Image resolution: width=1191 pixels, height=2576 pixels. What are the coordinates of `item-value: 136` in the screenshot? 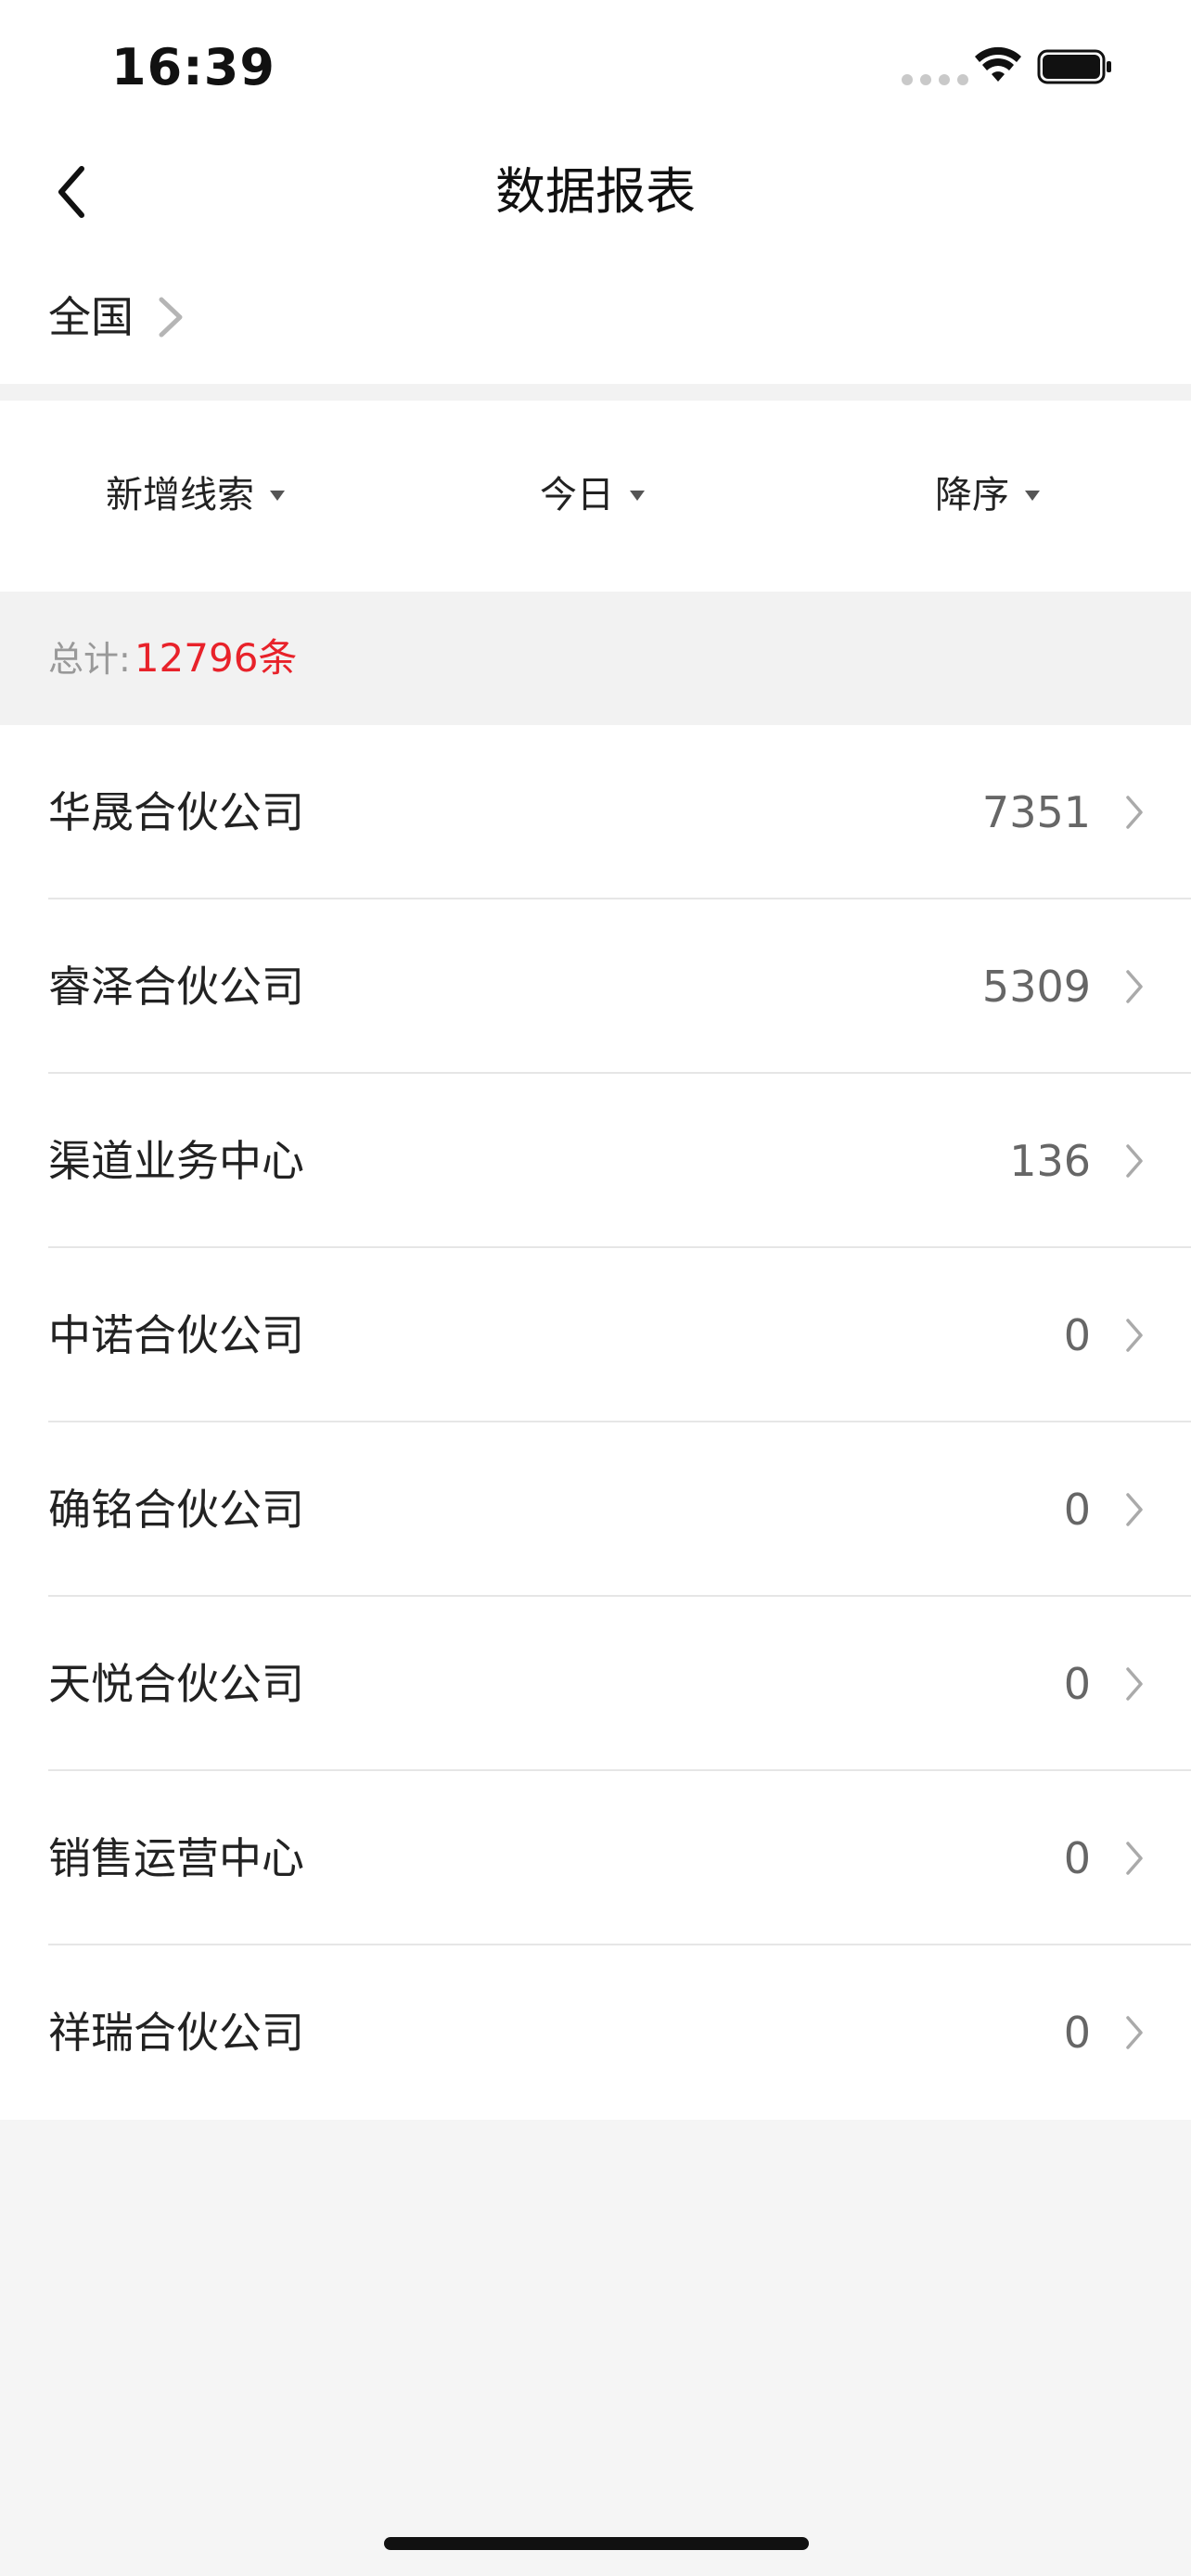 It's located at (1050, 1161).